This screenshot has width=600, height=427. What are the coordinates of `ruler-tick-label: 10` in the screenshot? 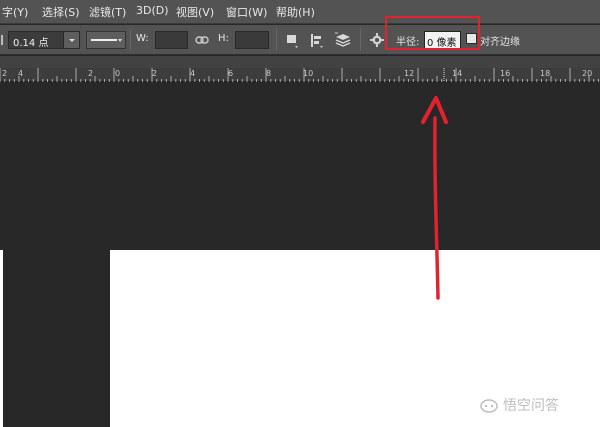 It's located at (308, 73).